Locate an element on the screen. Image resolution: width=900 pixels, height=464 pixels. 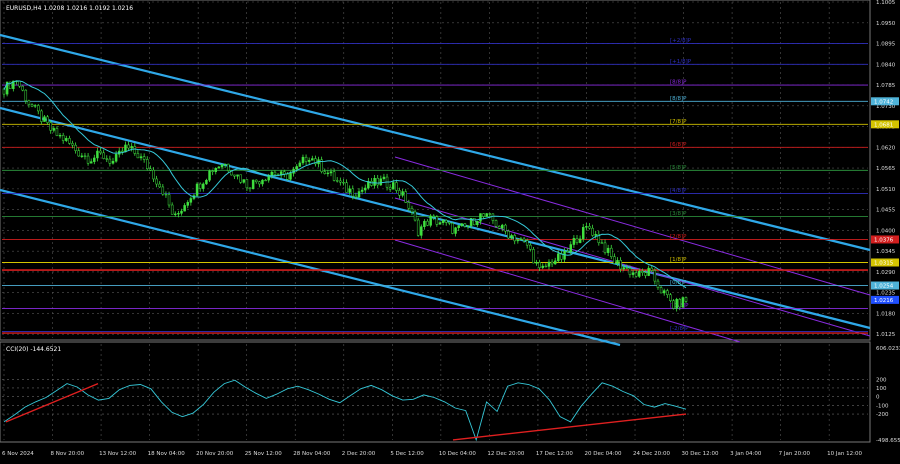
price-tick-label: 1.0455 is located at coordinates (886, 211).